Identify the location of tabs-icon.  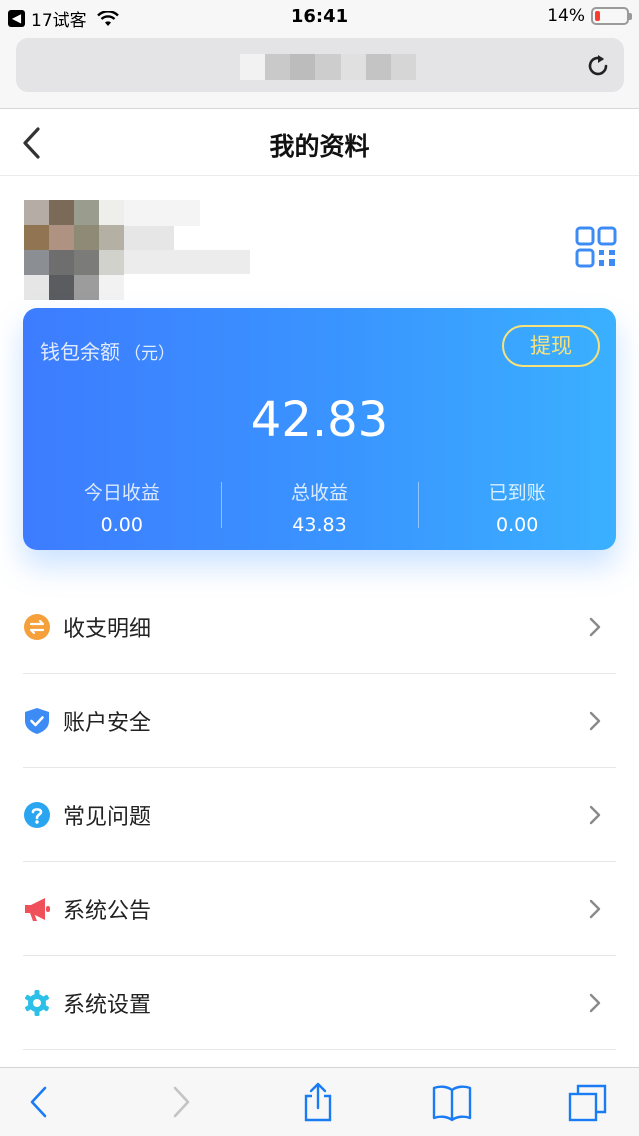
(588, 1102).